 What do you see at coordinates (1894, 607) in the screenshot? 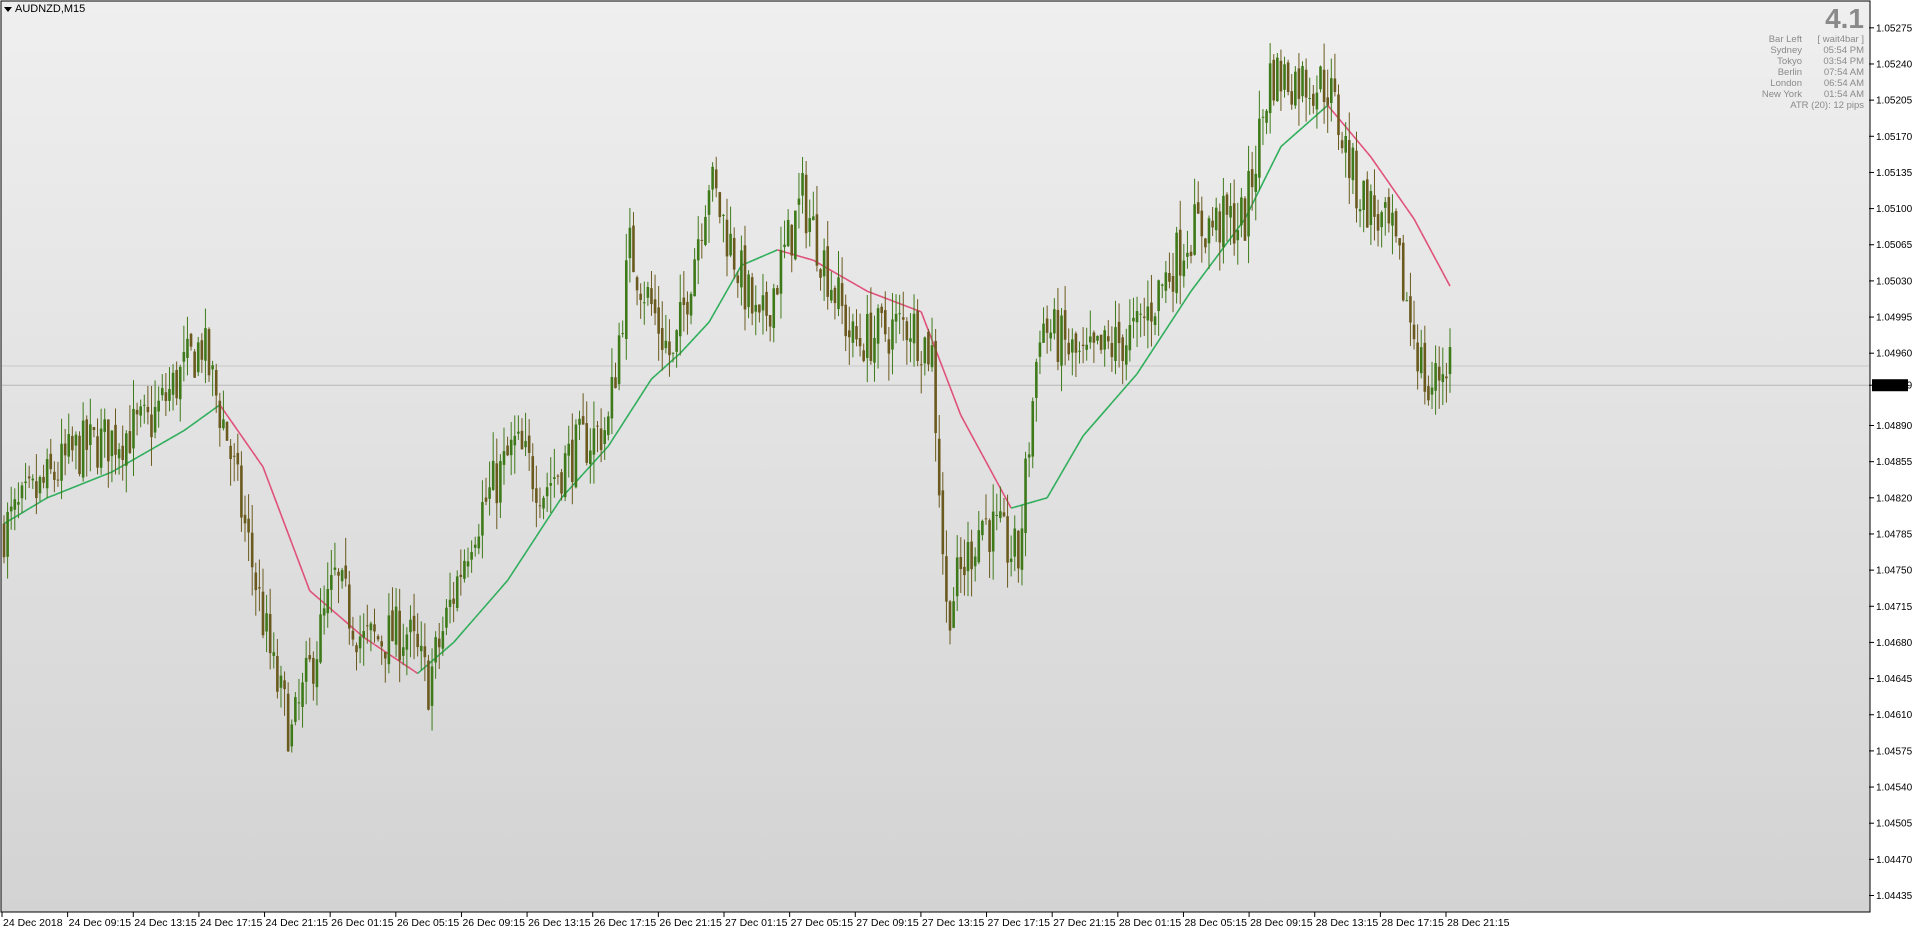
I see `price-tick-label: 1.04715` at bounding box center [1894, 607].